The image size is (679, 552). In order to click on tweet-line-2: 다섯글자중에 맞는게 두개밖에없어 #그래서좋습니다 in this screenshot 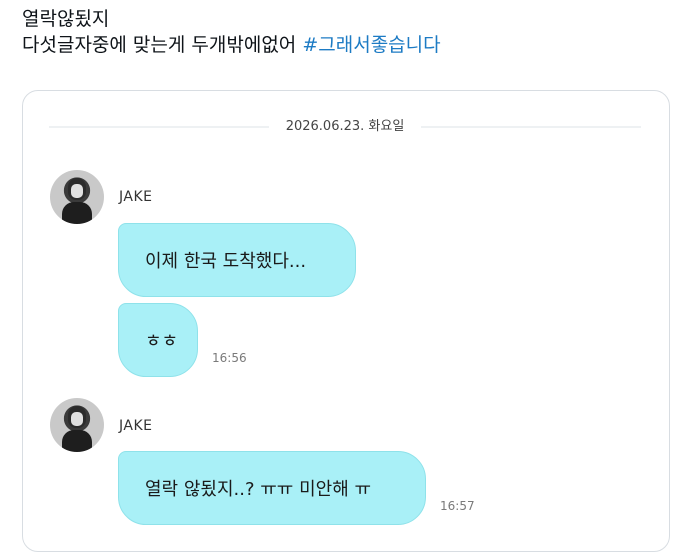, I will do `click(231, 45)`.